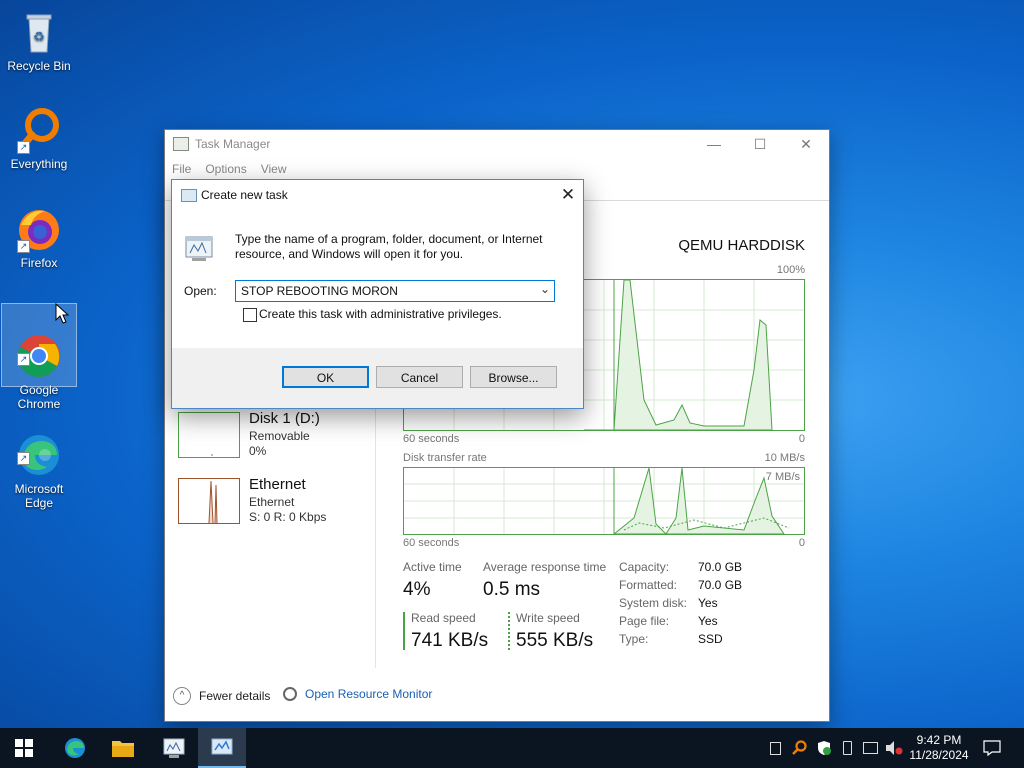 The height and width of the screenshot is (768, 1024). Describe the element at coordinates (39, 446) in the screenshot. I see `edge-icon: ↗` at that location.